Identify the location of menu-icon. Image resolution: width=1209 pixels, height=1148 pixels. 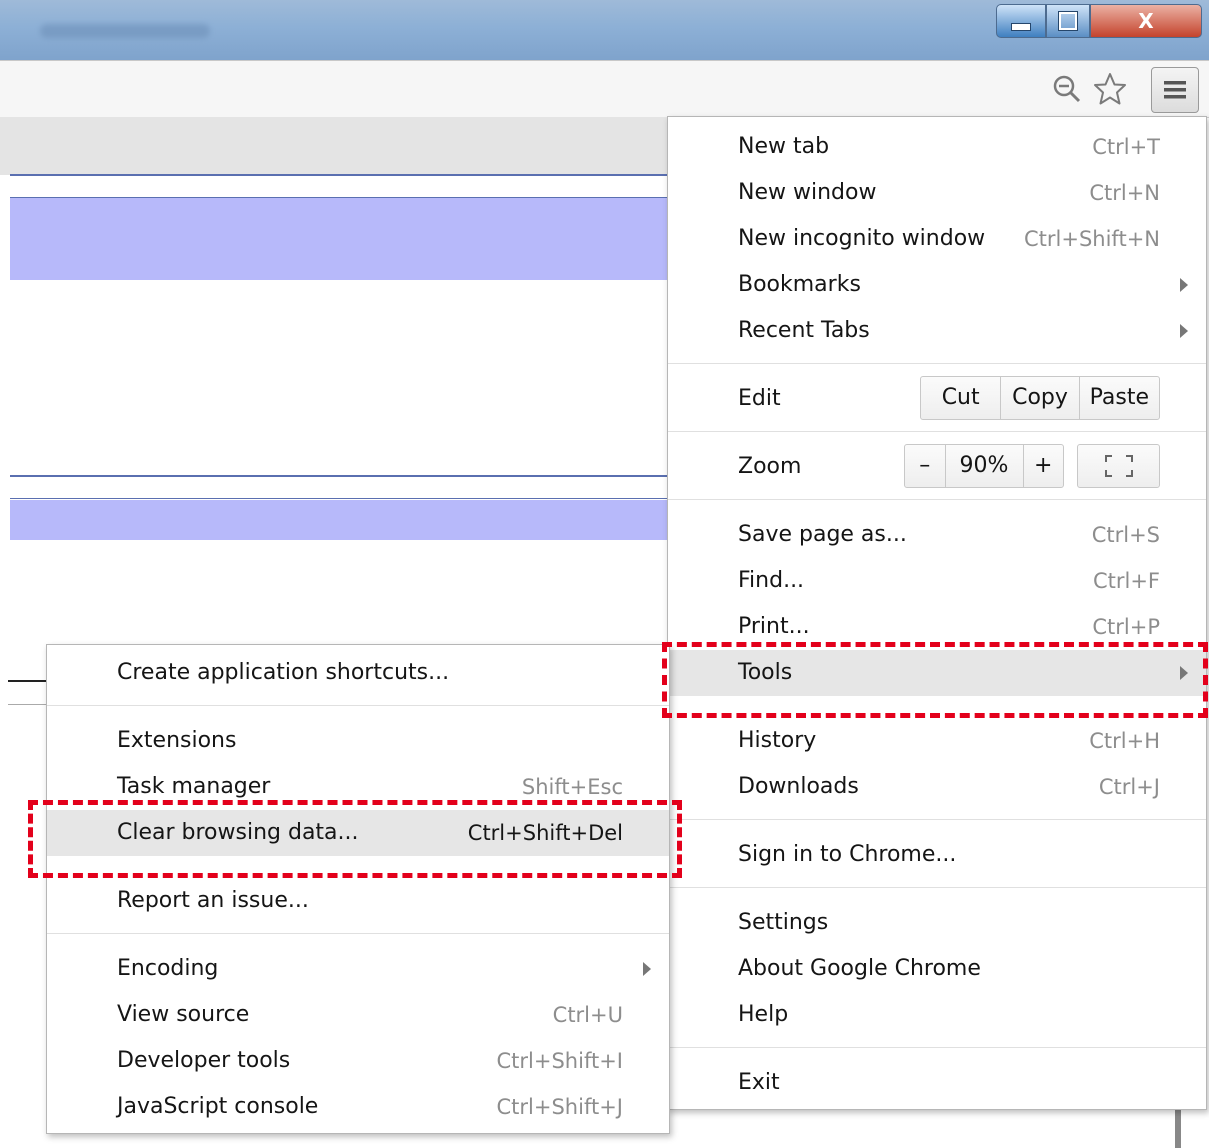
(1175, 90).